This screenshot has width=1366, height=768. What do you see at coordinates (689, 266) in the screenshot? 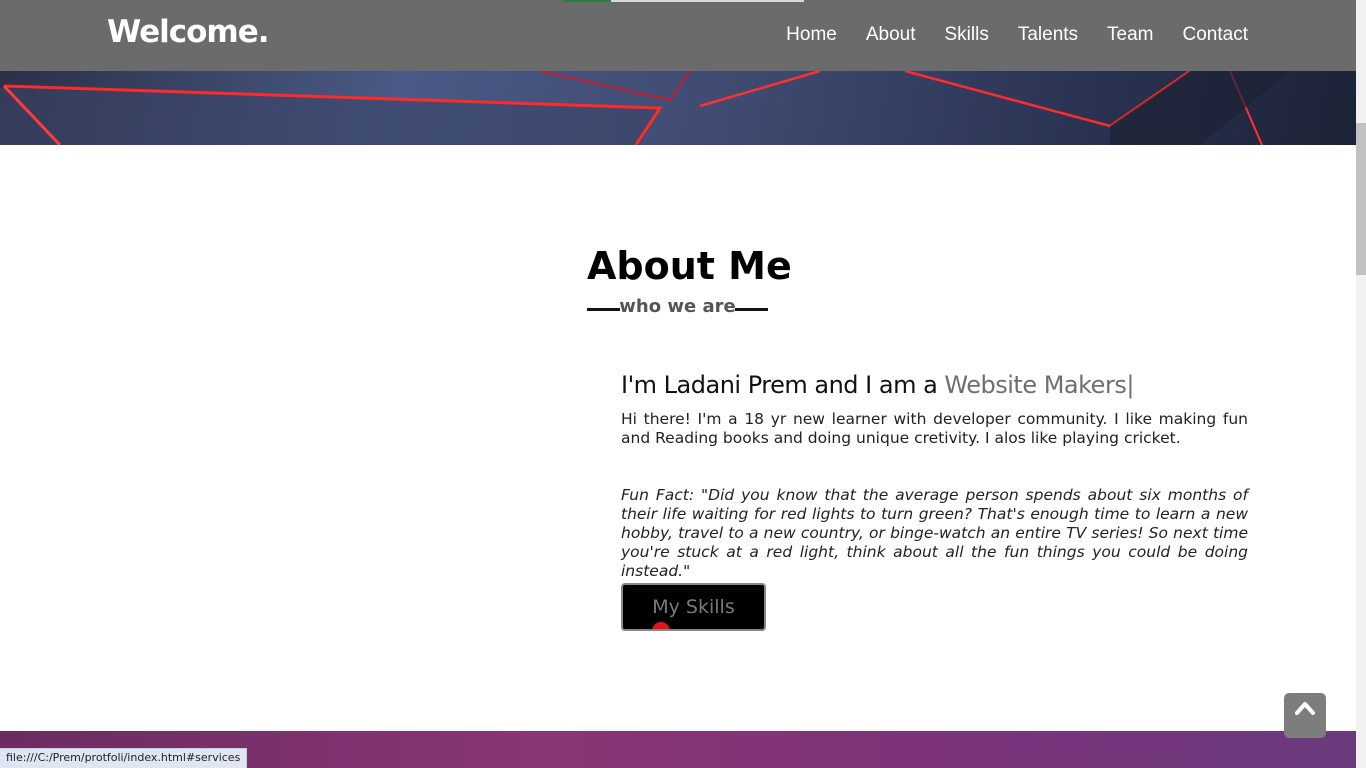
I see `section-title: About Me` at bounding box center [689, 266].